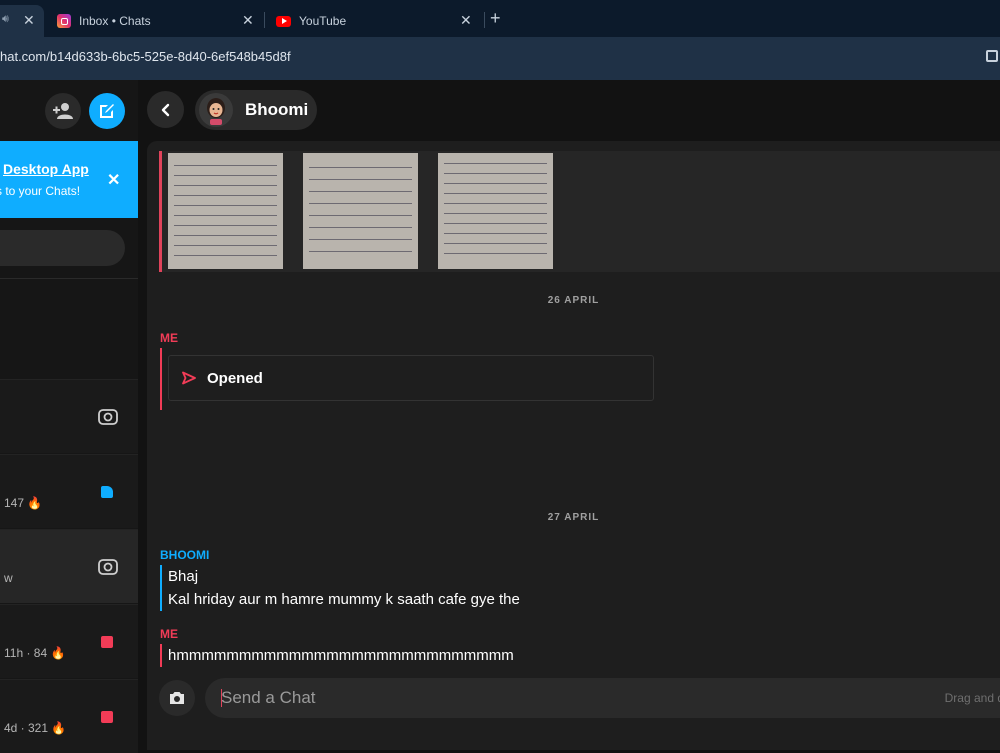  I want to click on chat-meta: w, so click(8, 578).